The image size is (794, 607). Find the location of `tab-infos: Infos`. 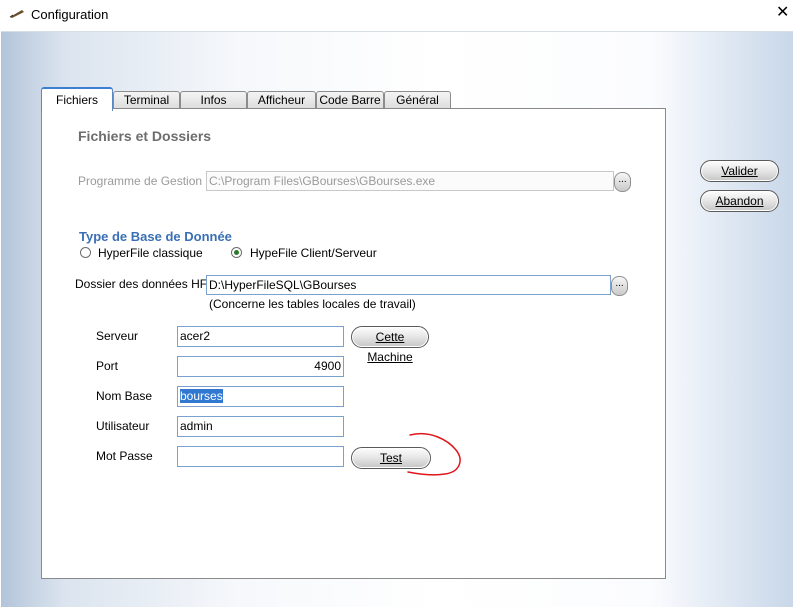

tab-infos: Infos is located at coordinates (213, 100).